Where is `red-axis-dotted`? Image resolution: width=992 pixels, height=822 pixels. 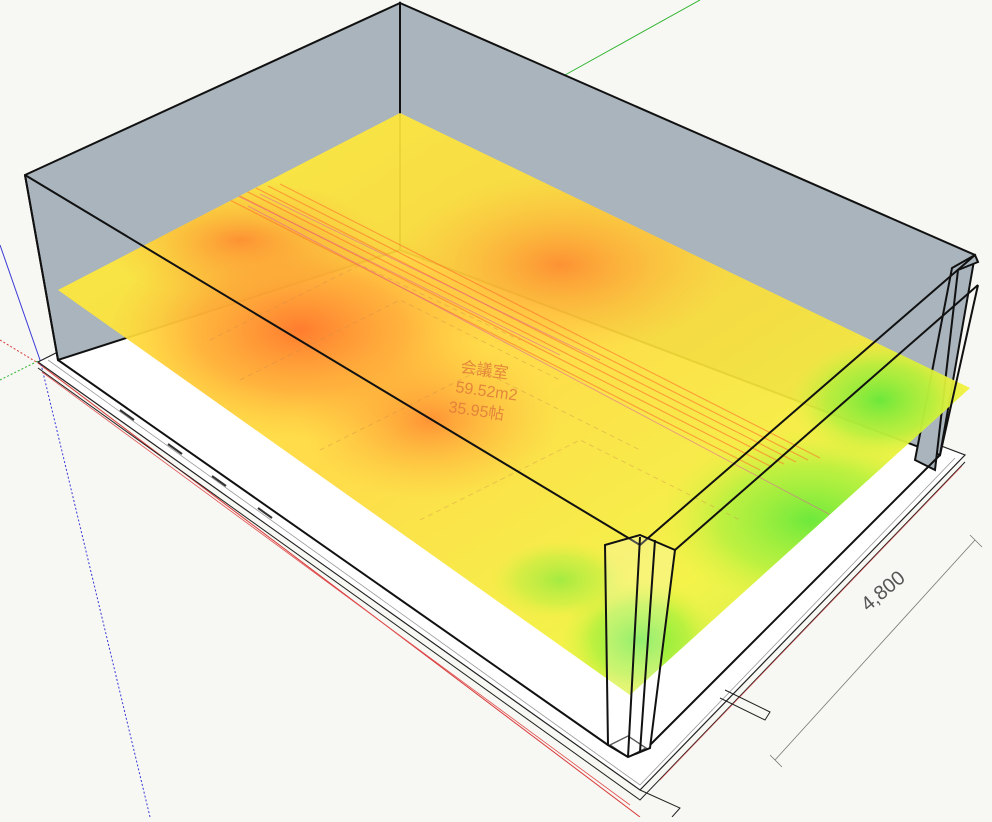 red-axis-dotted is located at coordinates (19, 351).